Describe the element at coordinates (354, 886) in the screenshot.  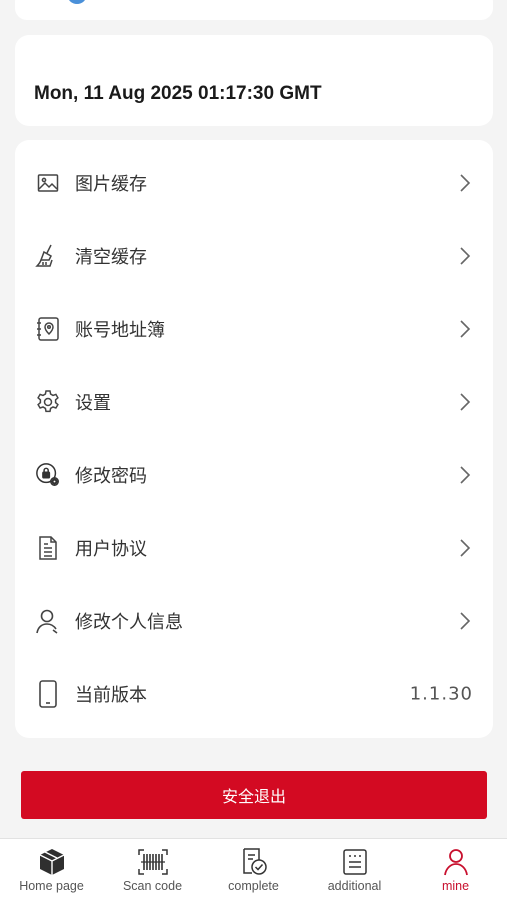
I see `tab-label: additional` at that location.